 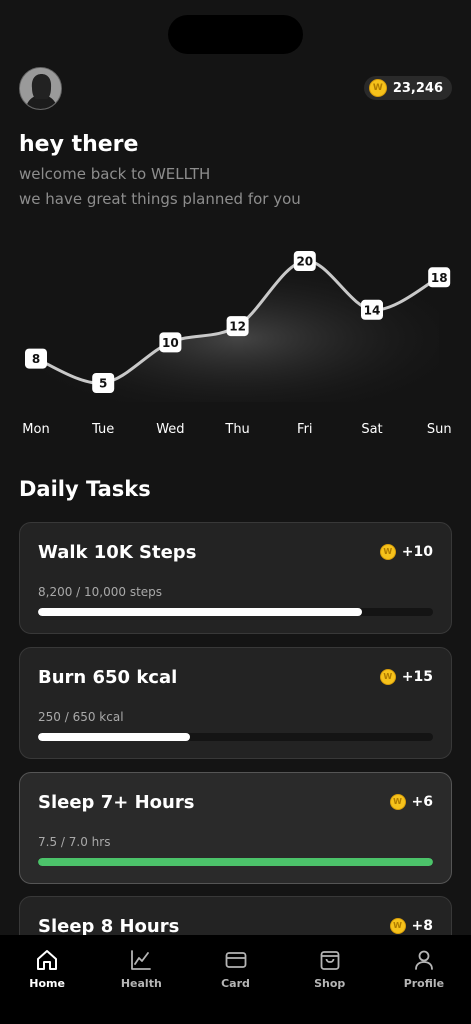 What do you see at coordinates (235, 34) in the screenshot?
I see `camera-notch` at bounding box center [235, 34].